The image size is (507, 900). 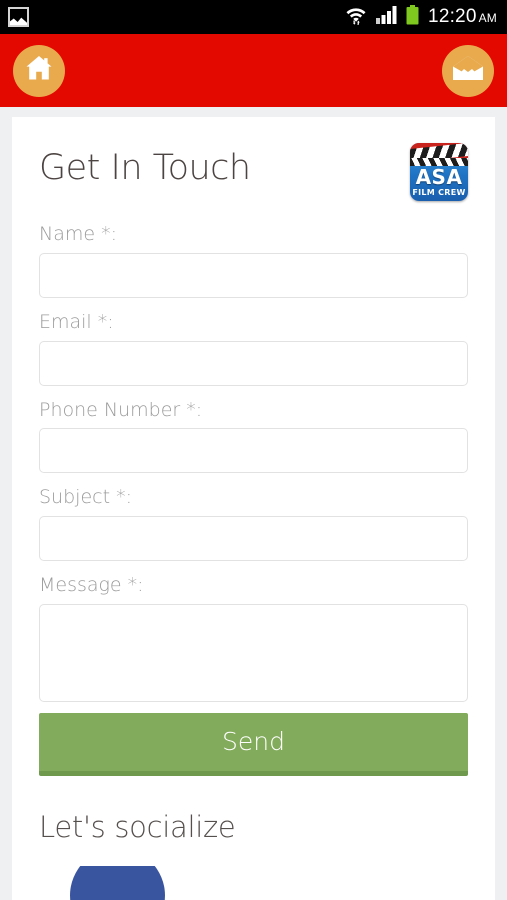 I want to click on facebook-icon, so click(x=117, y=882).